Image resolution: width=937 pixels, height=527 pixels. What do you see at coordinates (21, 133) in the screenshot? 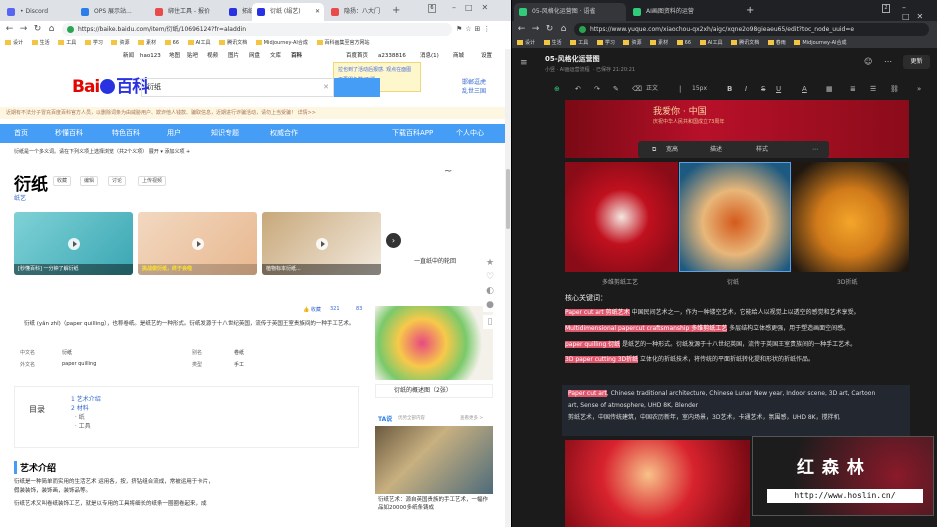
I see `nav-home-tab: 首页` at bounding box center [21, 133].